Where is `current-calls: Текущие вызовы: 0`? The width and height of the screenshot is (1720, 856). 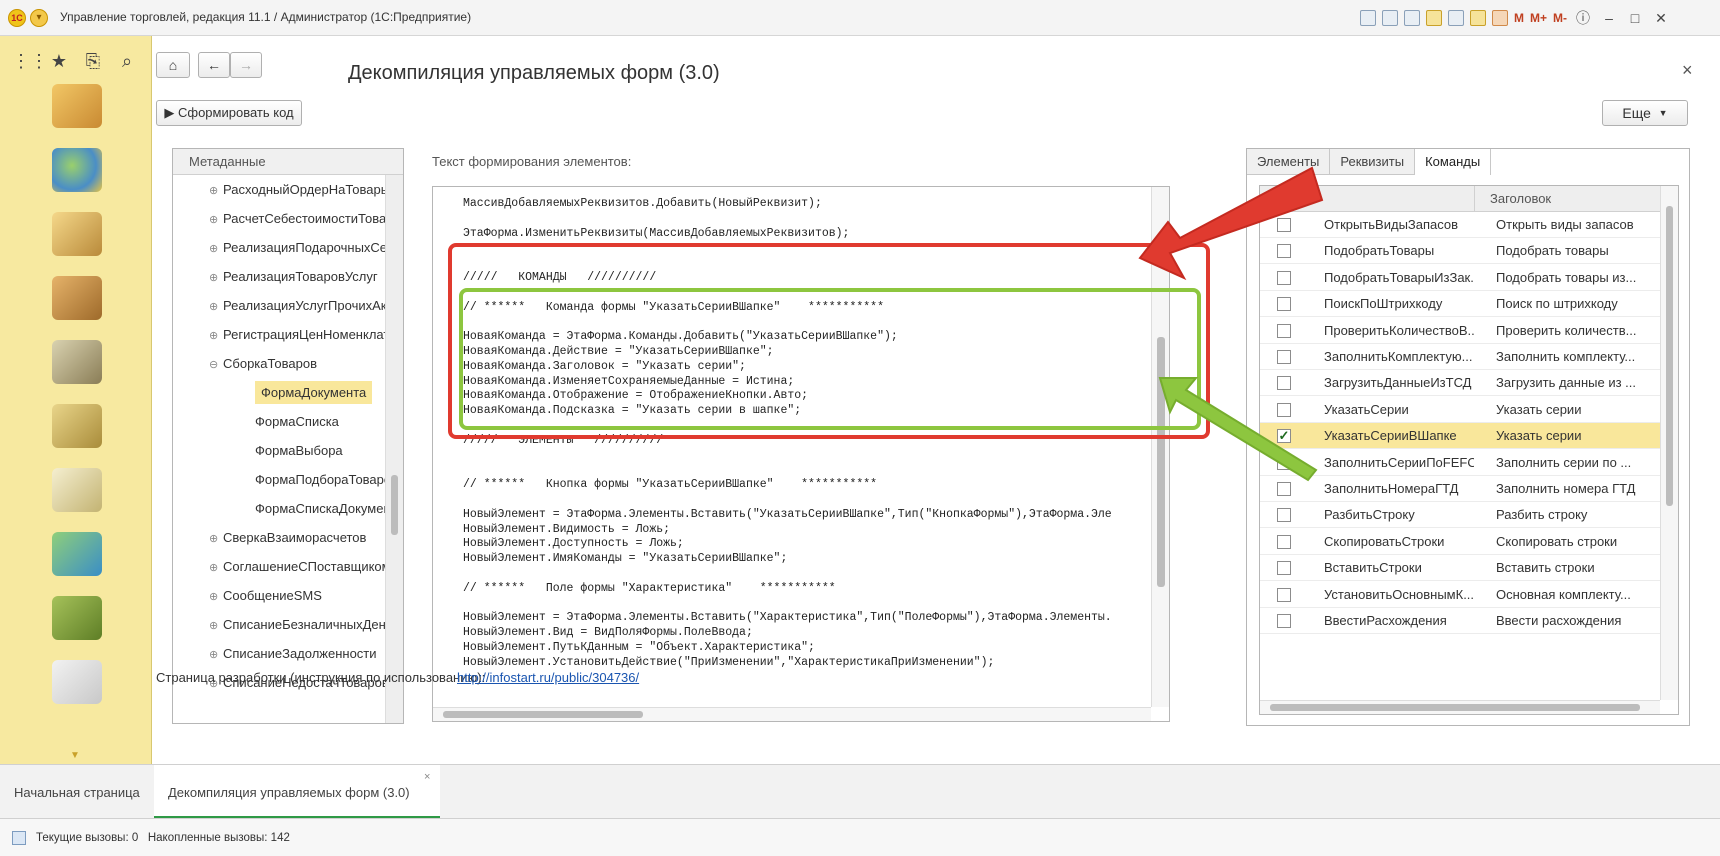
current-calls: Текущие вызовы: 0 is located at coordinates (87, 838).